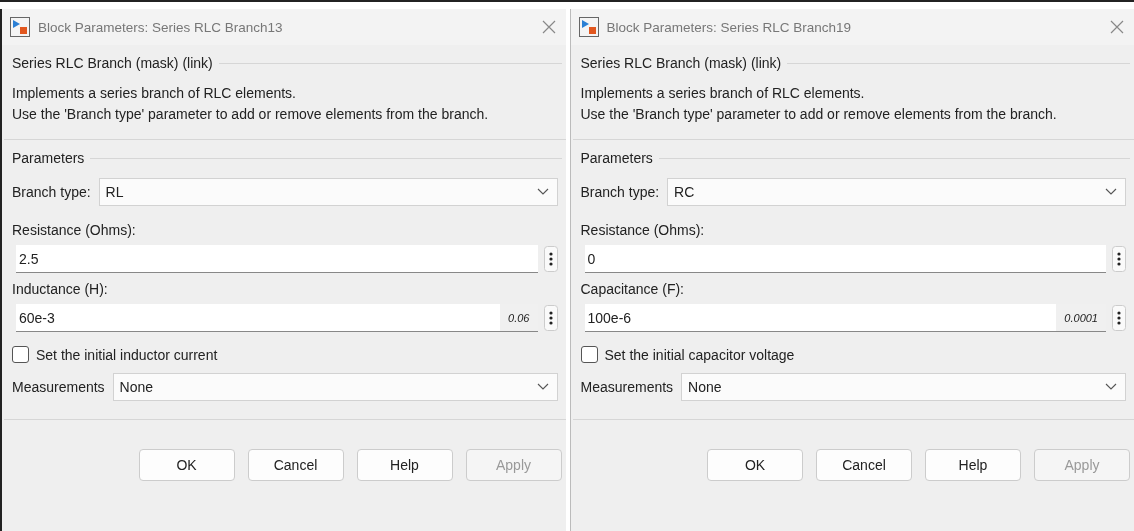 The width and height of the screenshot is (1134, 531). What do you see at coordinates (699, 354) in the screenshot?
I see `checkbox-label: Set the initial capacitor voltage` at bounding box center [699, 354].